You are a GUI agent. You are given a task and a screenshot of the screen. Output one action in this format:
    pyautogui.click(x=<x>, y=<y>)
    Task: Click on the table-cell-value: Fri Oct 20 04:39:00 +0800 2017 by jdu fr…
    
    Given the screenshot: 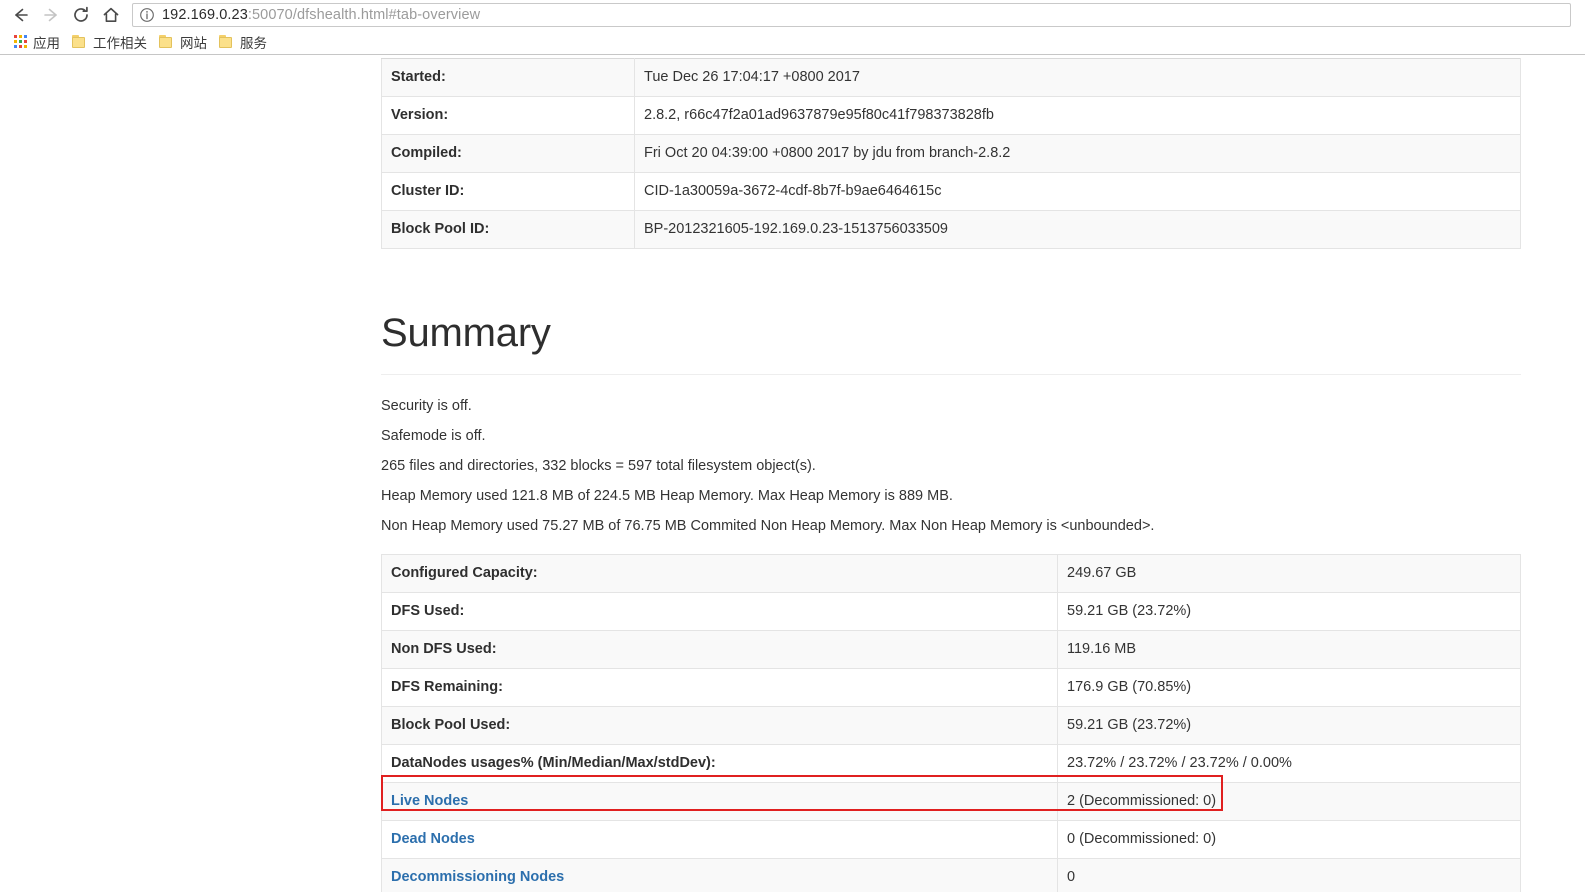 What is the action you would take?
    pyautogui.click(x=1077, y=153)
    